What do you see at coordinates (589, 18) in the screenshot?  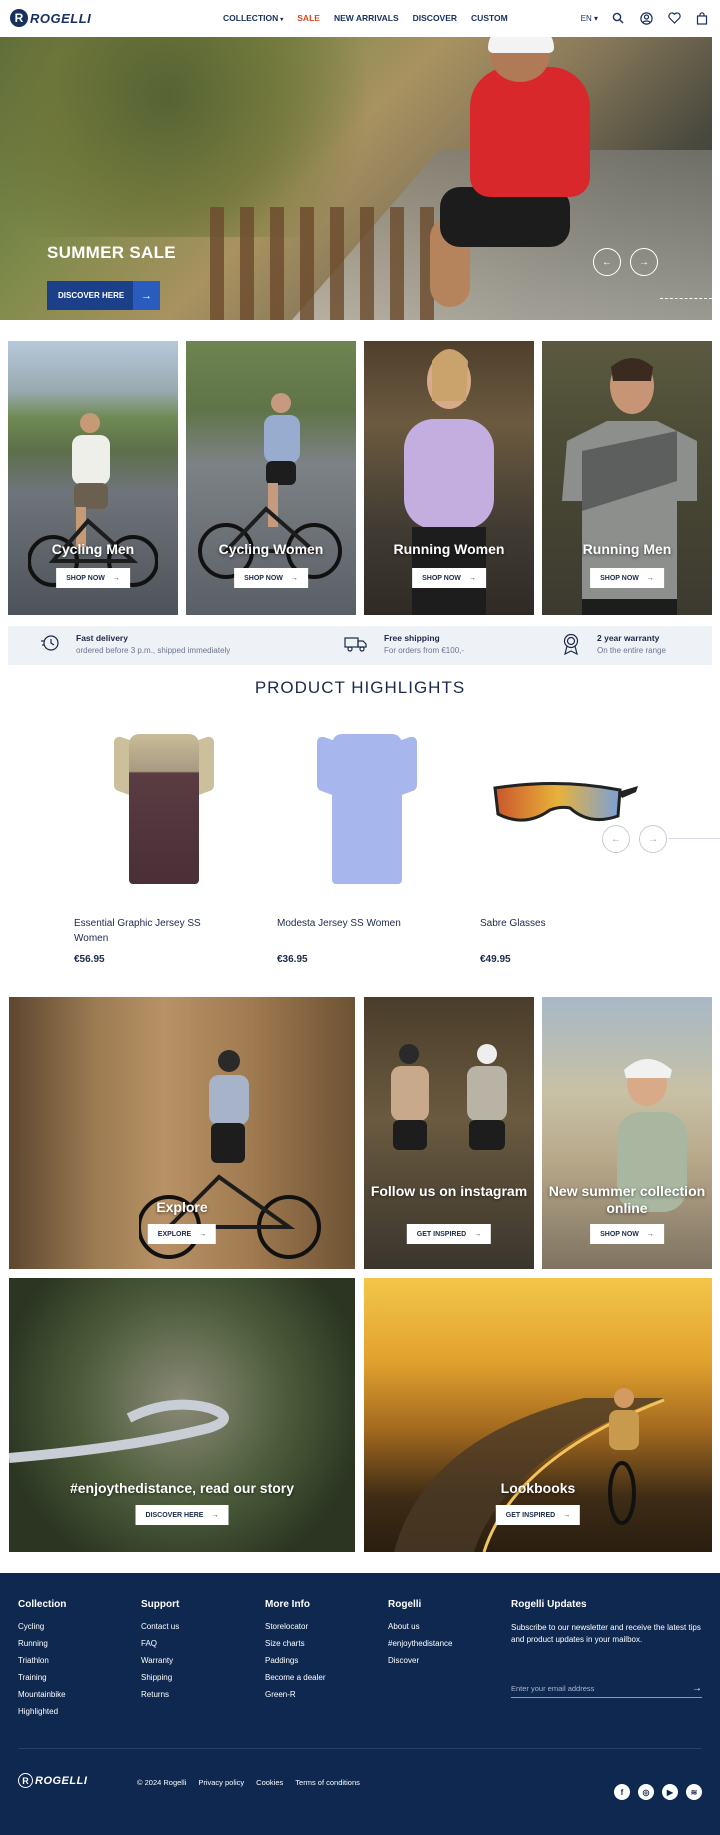 I see `language-selector: EN ▾` at bounding box center [589, 18].